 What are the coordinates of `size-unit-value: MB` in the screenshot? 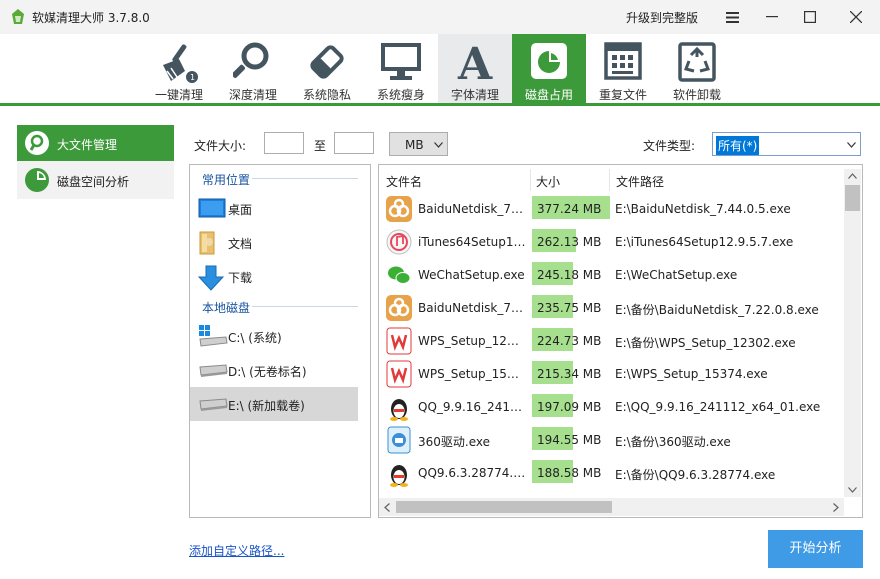 It's located at (414, 145).